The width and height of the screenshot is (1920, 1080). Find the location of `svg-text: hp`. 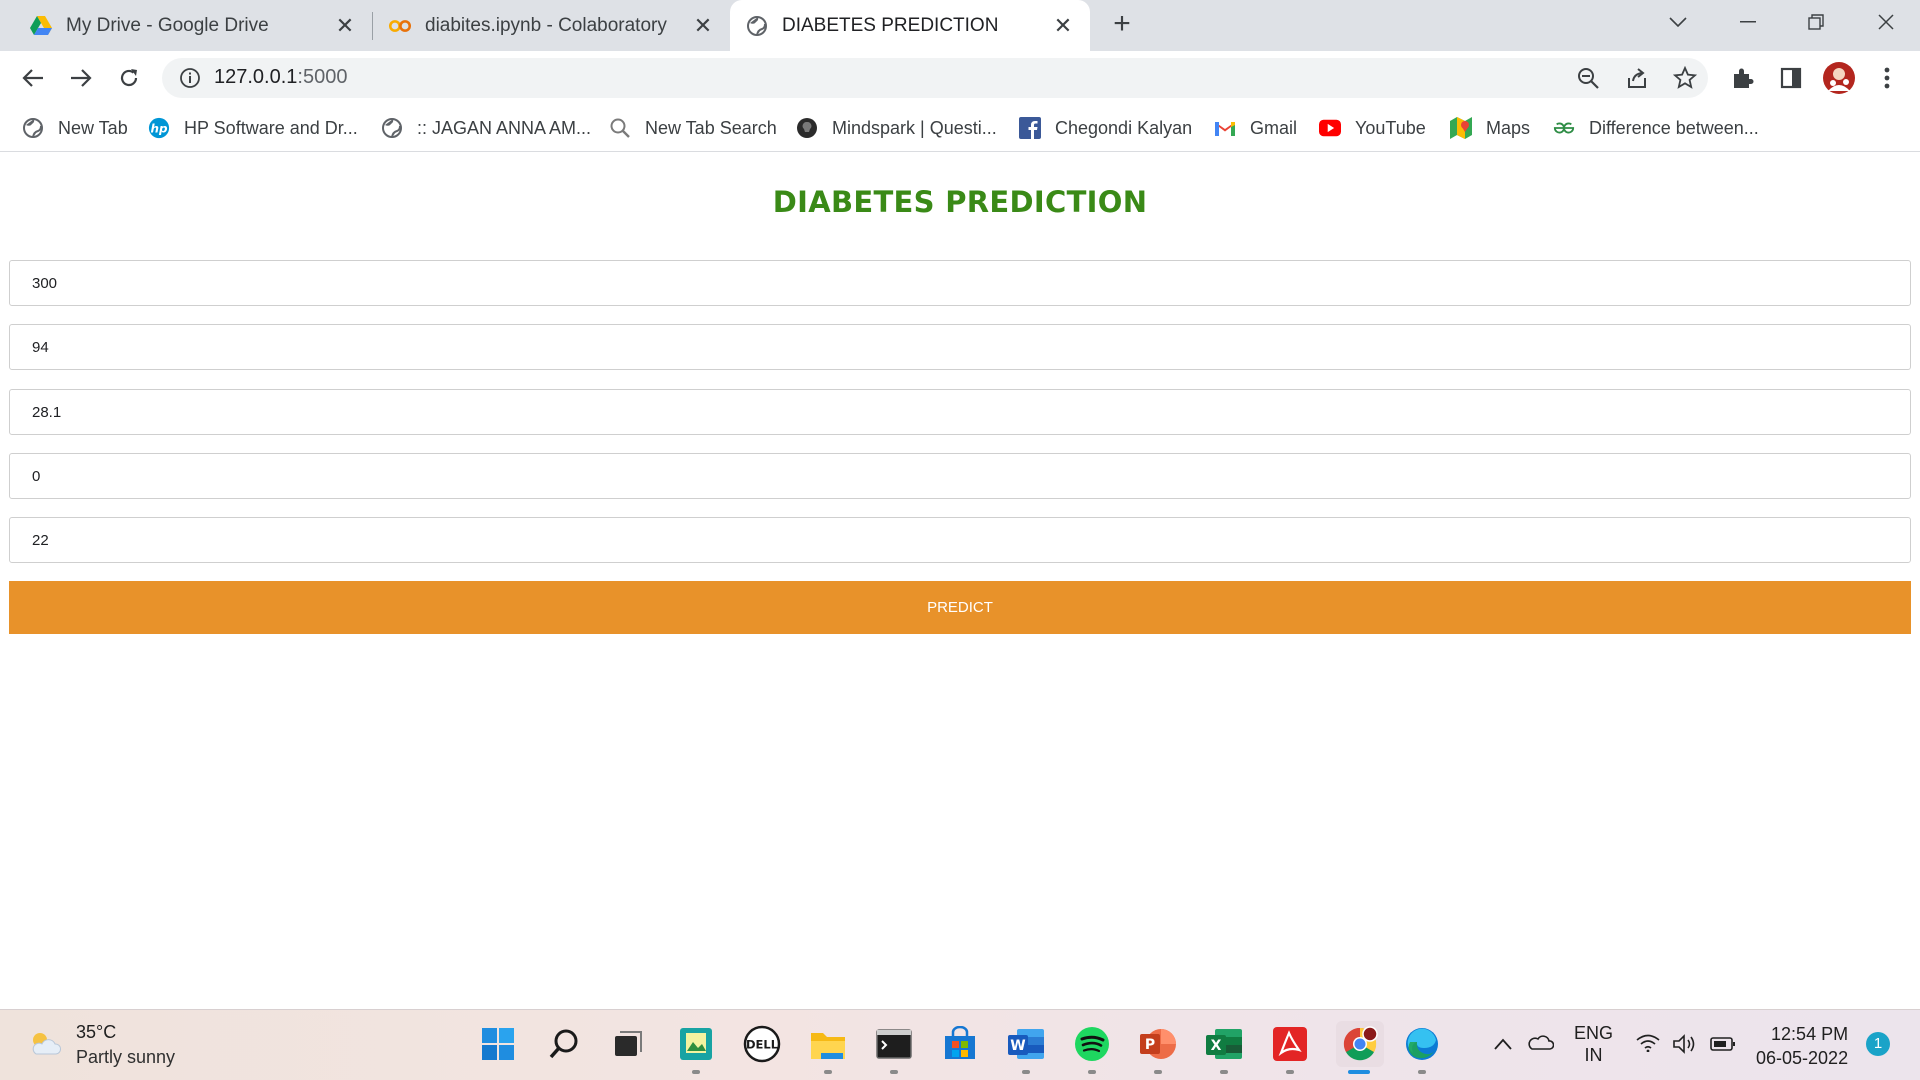

svg-text: hp is located at coordinates (159, 129).